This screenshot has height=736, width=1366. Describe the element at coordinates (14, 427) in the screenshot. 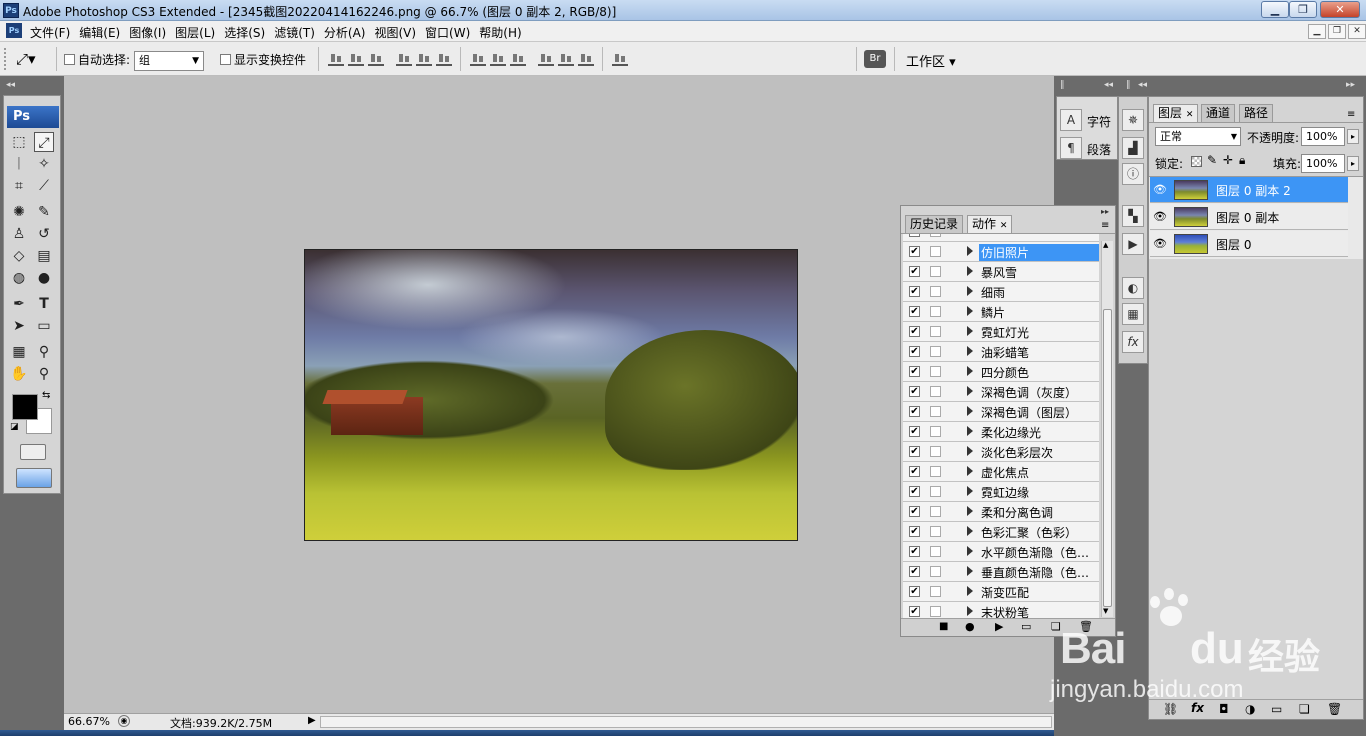

I see `default-colors-icon: ◪` at that location.